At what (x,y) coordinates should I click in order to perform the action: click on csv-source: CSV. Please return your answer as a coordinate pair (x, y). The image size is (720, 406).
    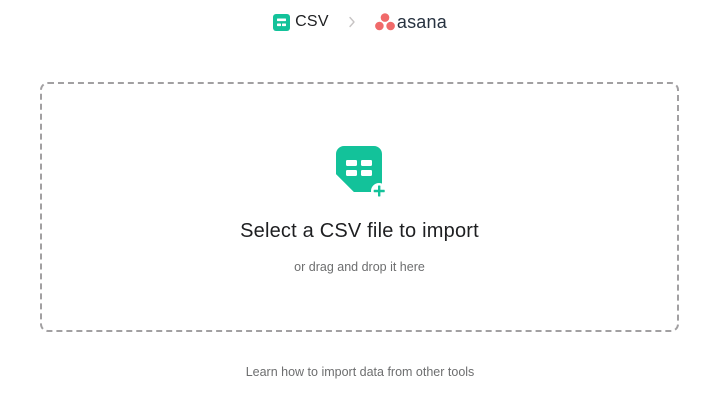
    Looking at the image, I should click on (301, 22).